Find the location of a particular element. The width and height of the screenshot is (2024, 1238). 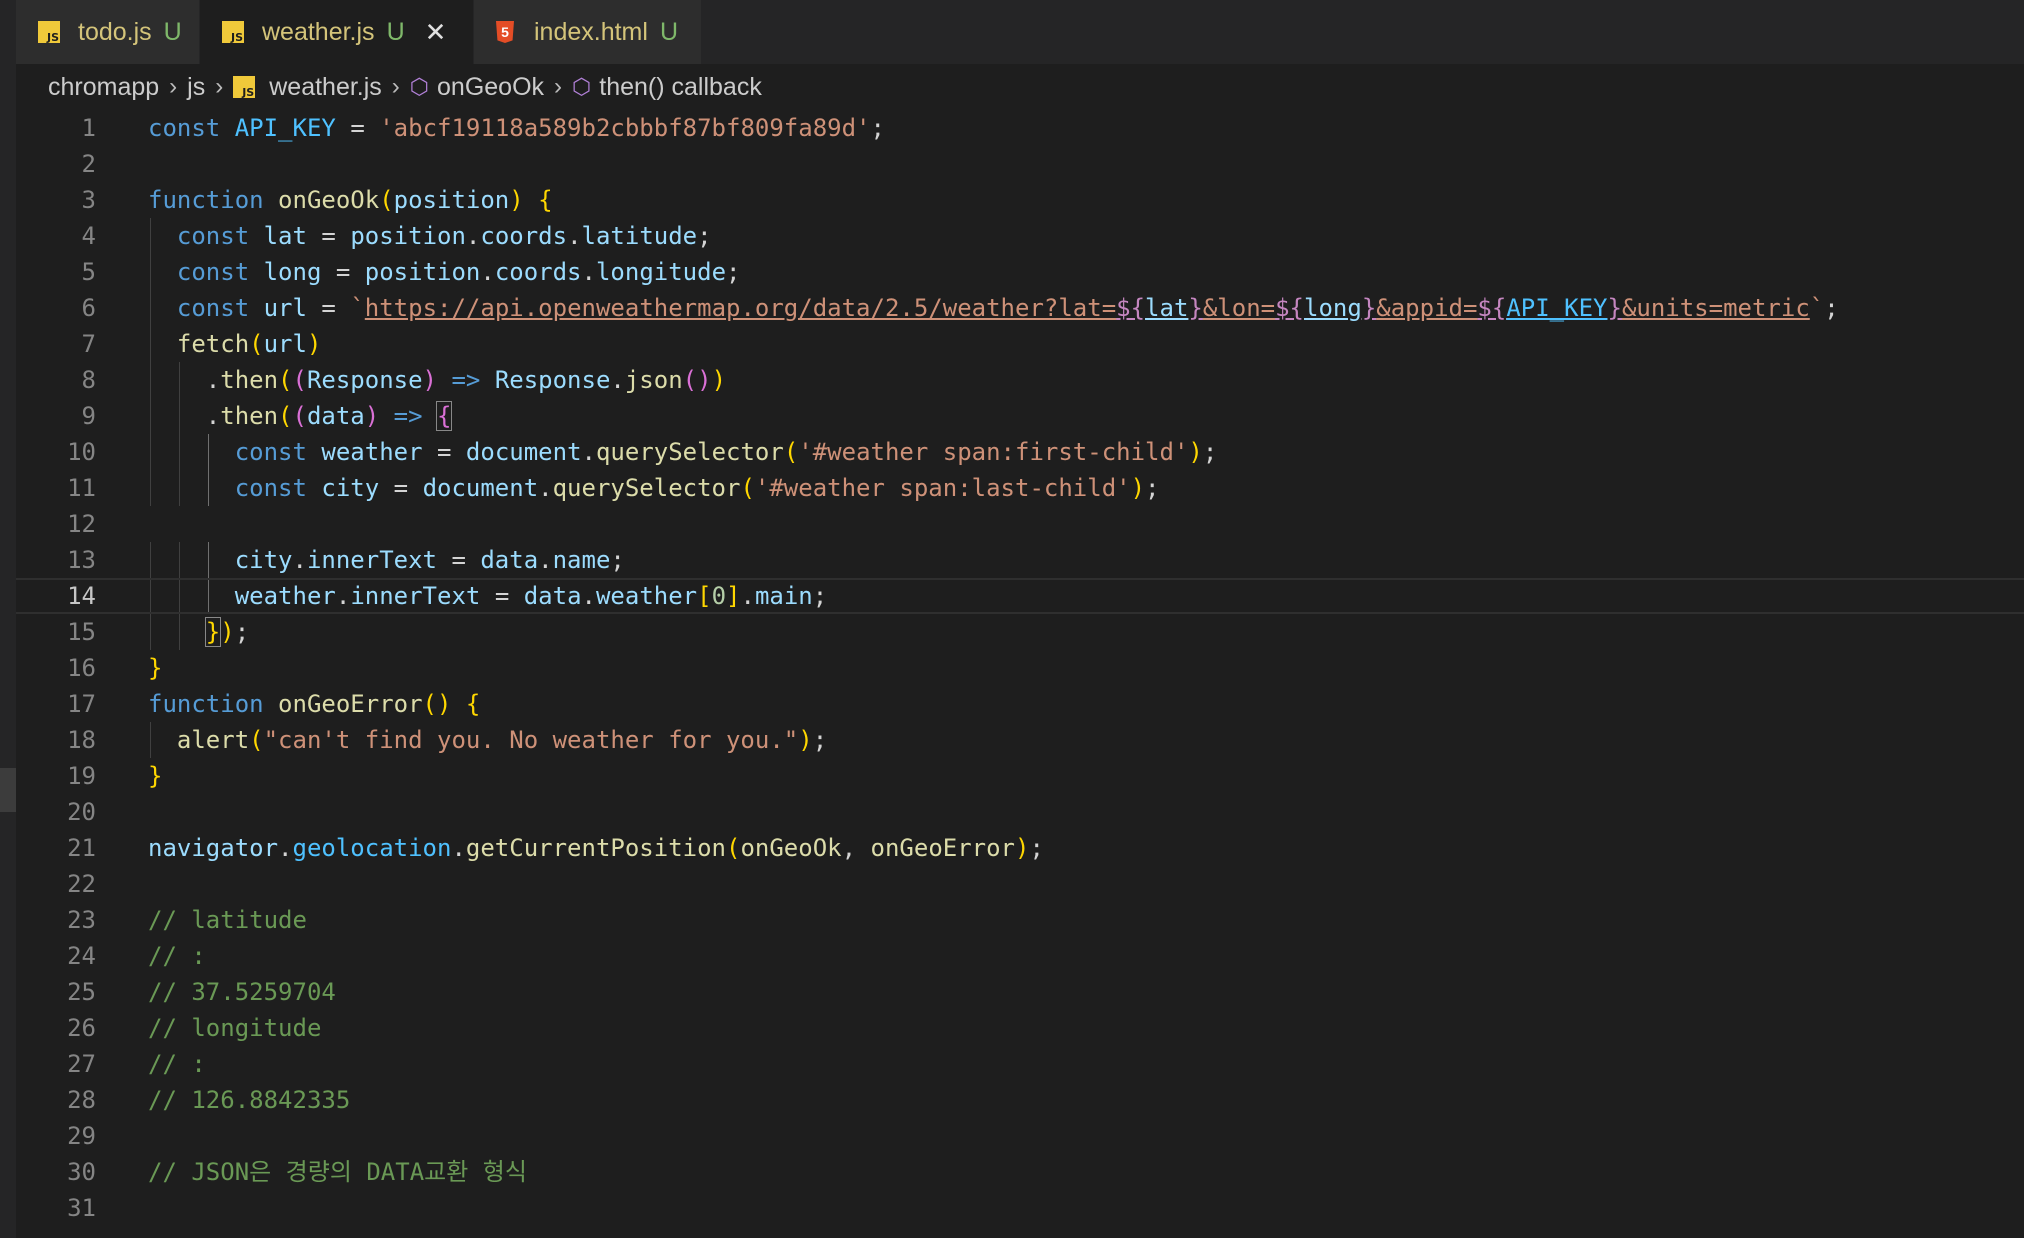

line-number: 30 is located at coordinates (81, 1172).